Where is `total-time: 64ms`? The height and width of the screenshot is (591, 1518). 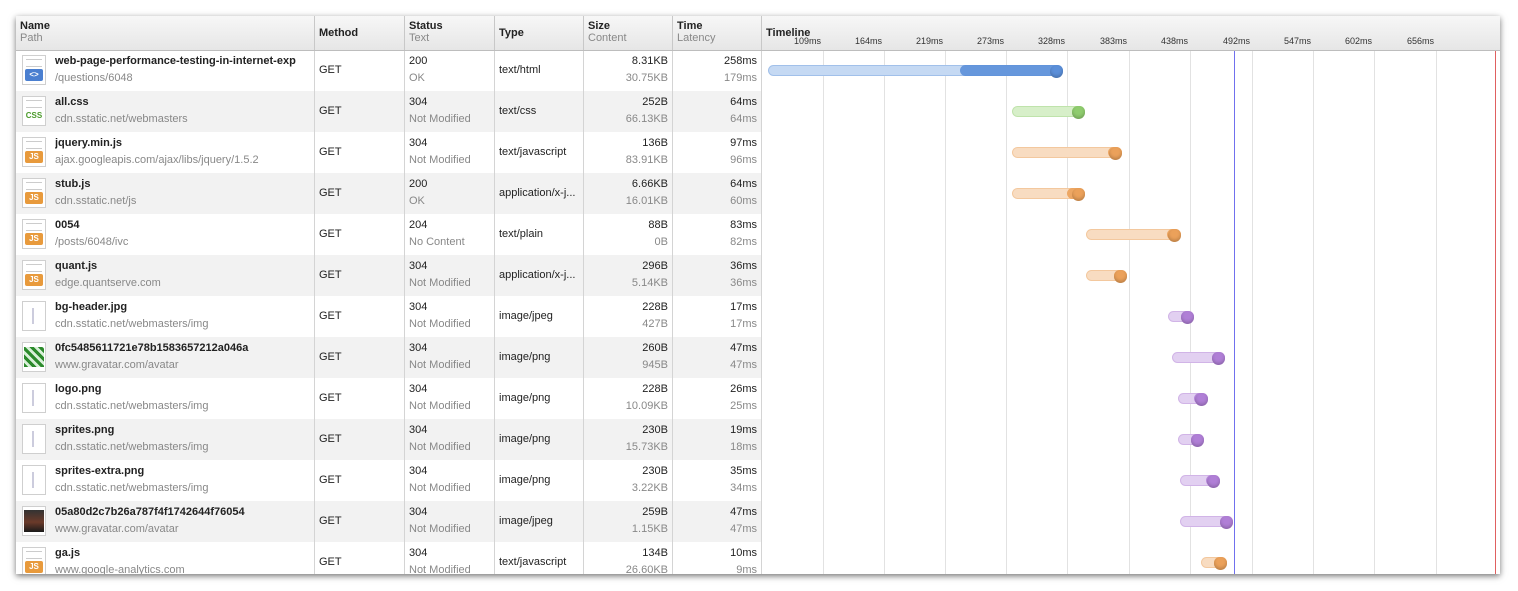 total-time: 64ms is located at coordinates (743, 184).